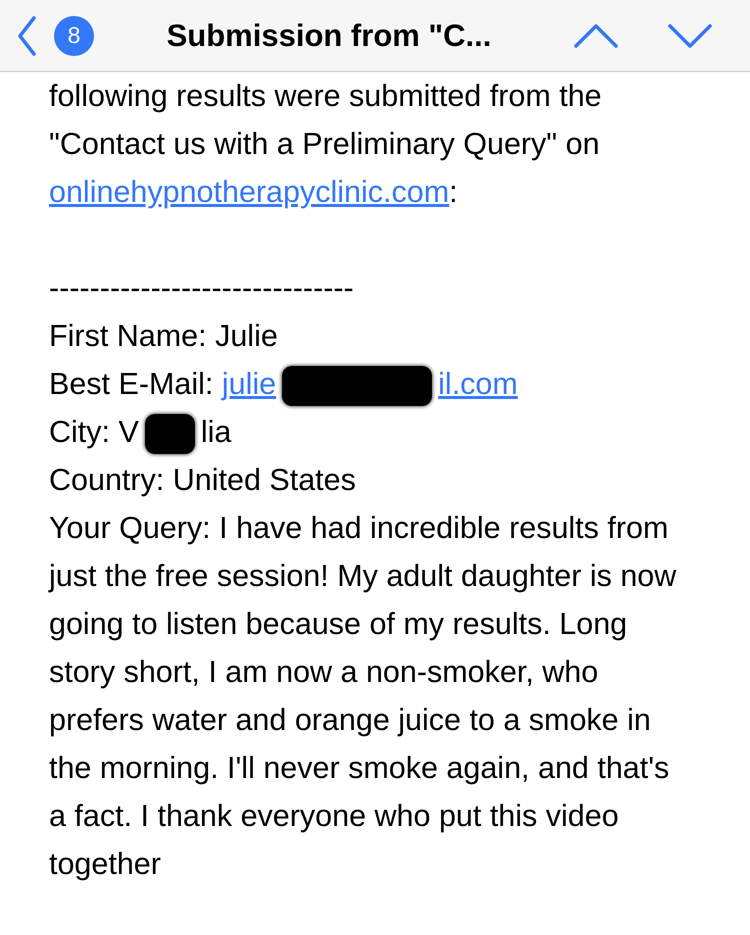 The height and width of the screenshot is (935, 750). I want to click on field-line: Country: United States, so click(203, 480).